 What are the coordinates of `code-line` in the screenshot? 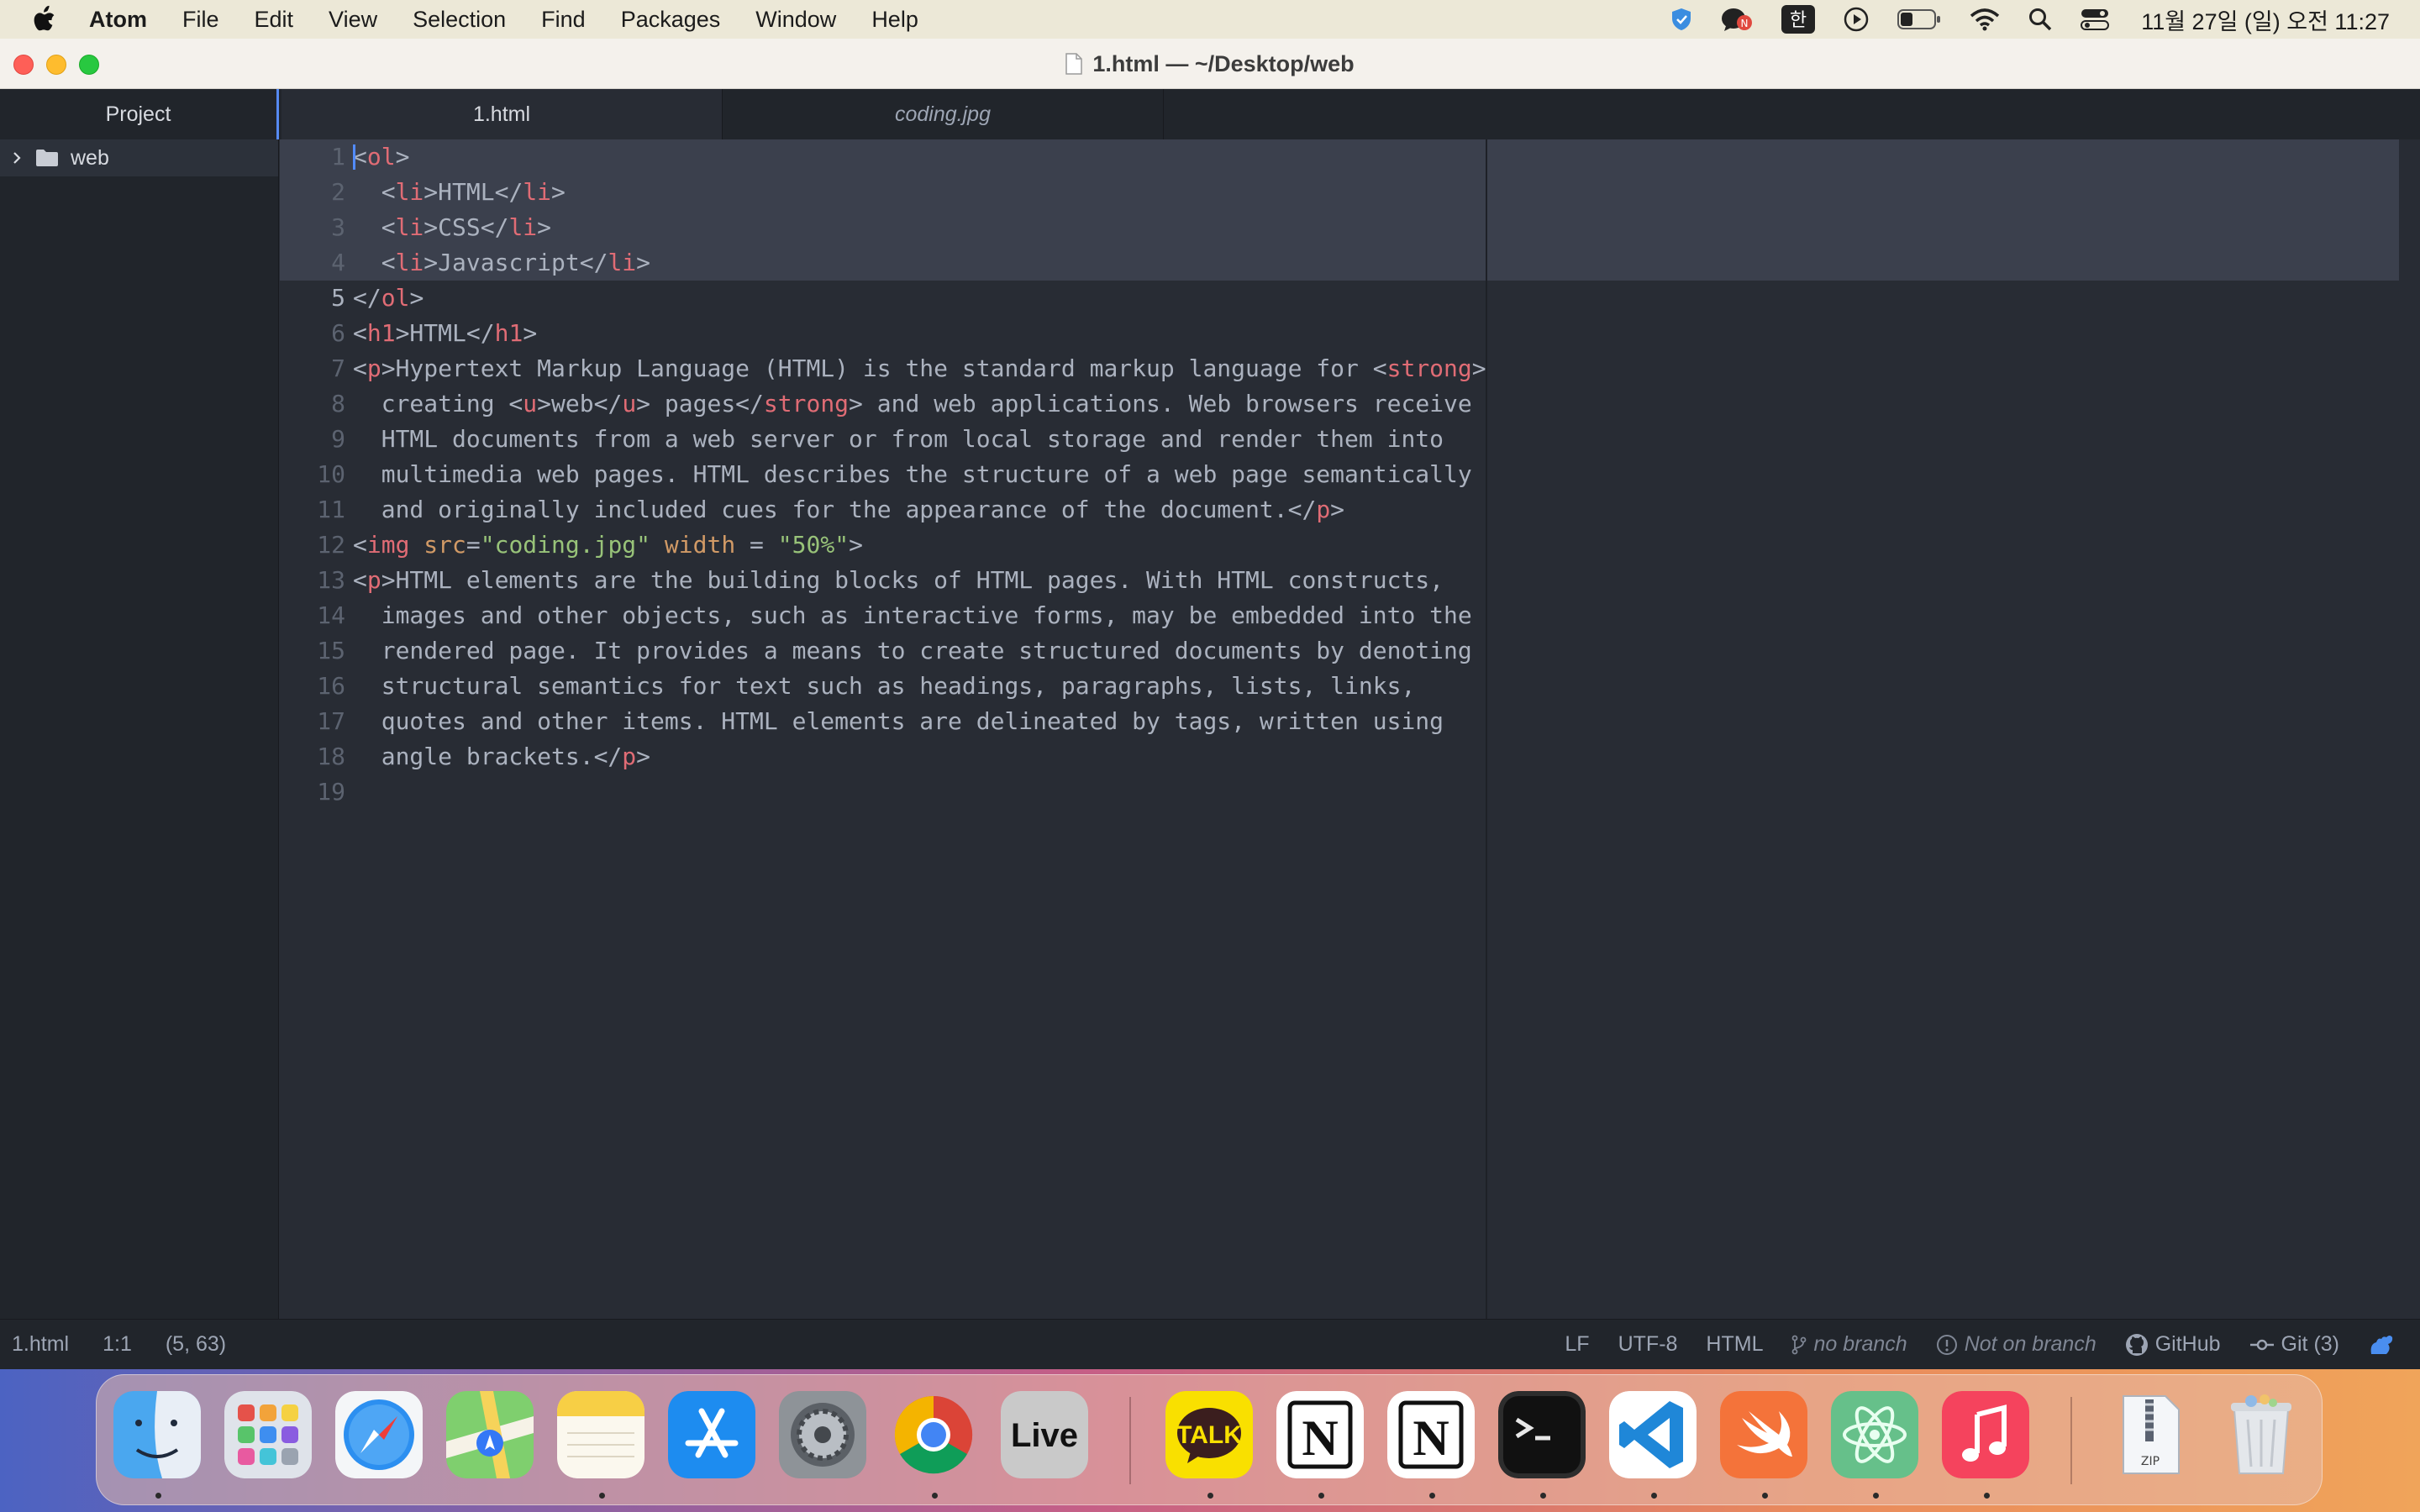 It's located at (925, 792).